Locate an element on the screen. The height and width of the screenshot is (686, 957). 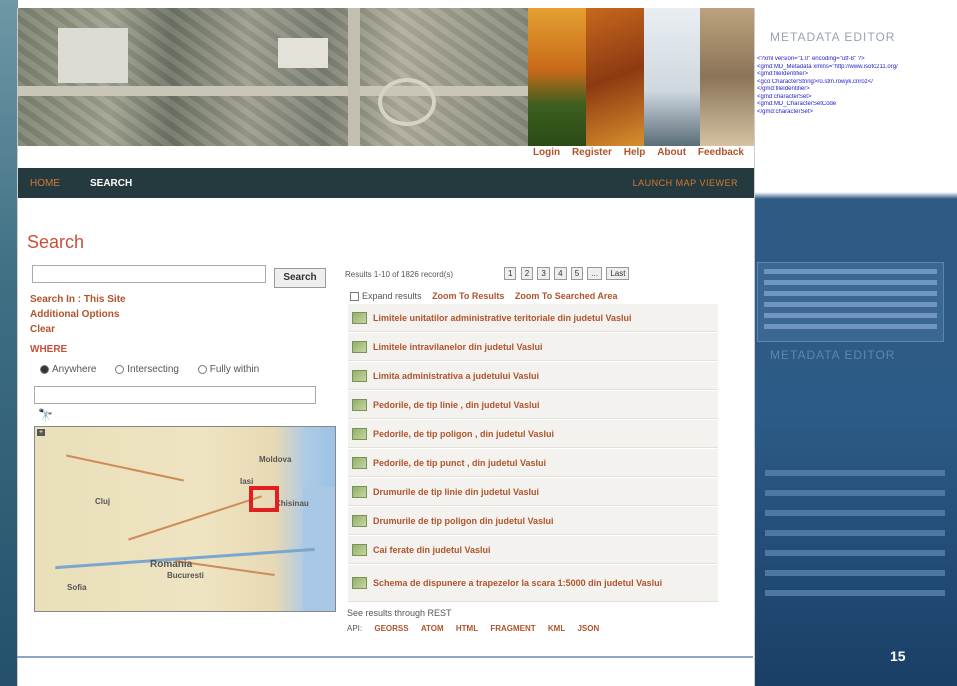
expand-results-label: Expand results is located at coordinates (392, 296).